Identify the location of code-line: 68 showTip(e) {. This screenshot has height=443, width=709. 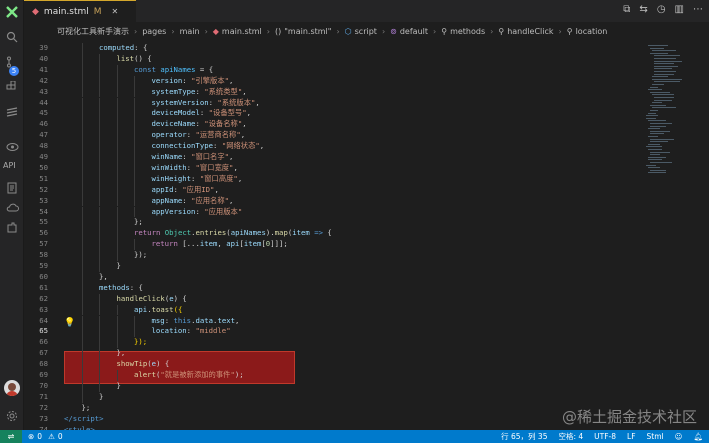
(333, 364).